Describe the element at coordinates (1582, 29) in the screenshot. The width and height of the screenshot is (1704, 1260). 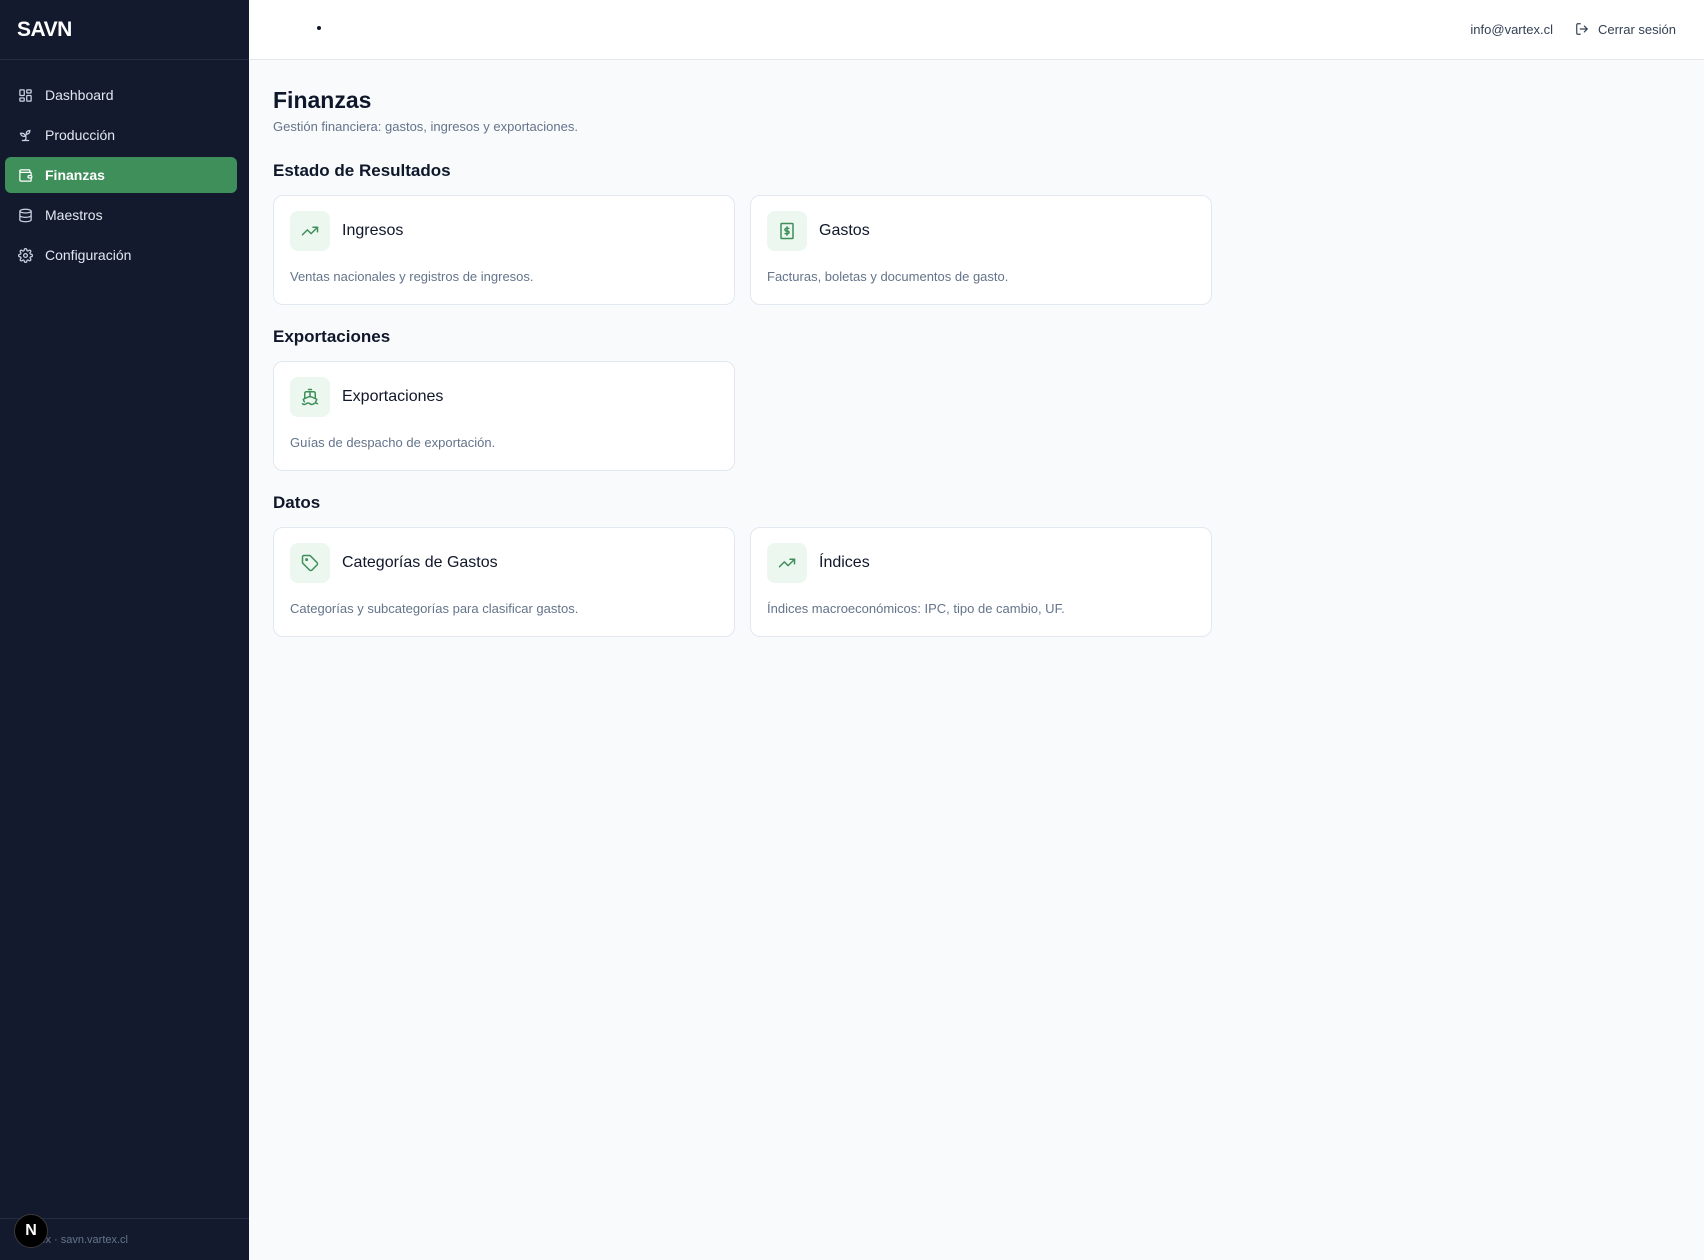
I see `logout-icon` at that location.